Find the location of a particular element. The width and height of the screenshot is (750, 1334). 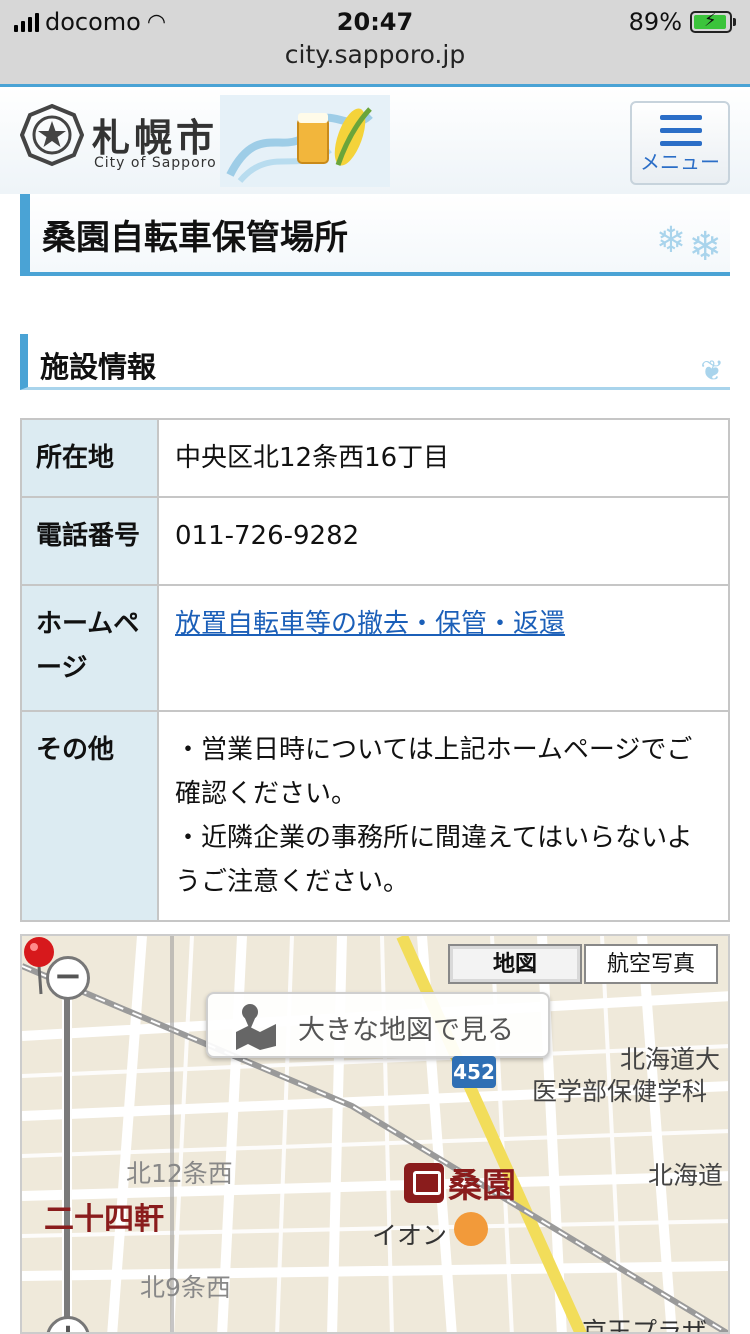

battery-icon: ⚡ is located at coordinates (713, 21).